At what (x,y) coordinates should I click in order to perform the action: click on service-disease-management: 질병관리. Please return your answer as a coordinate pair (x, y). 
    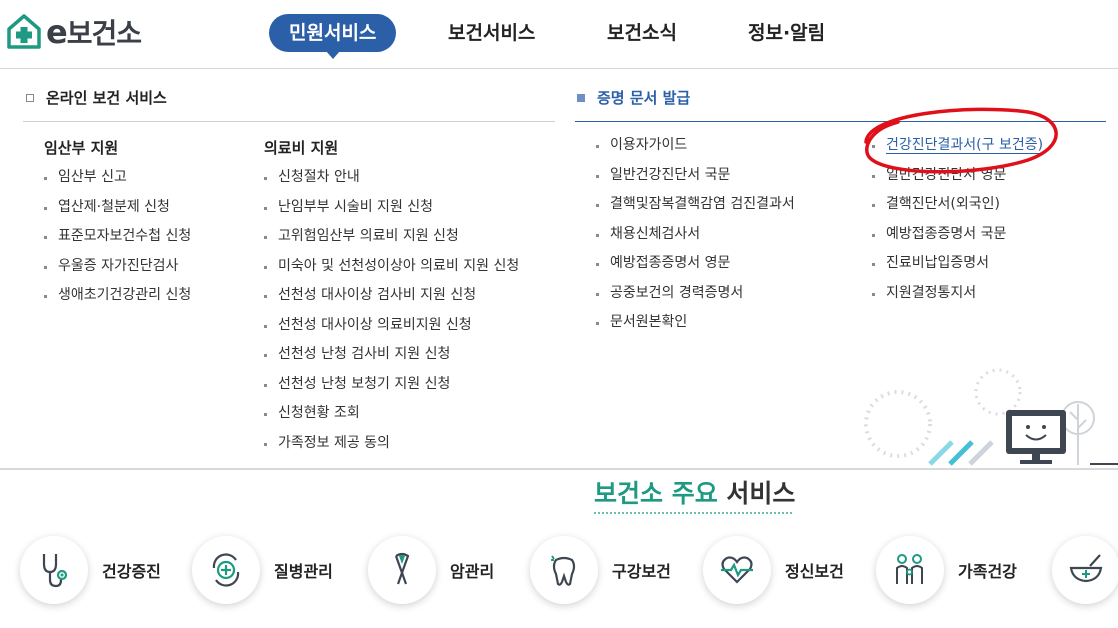
    Looking at the image, I should click on (262, 570).